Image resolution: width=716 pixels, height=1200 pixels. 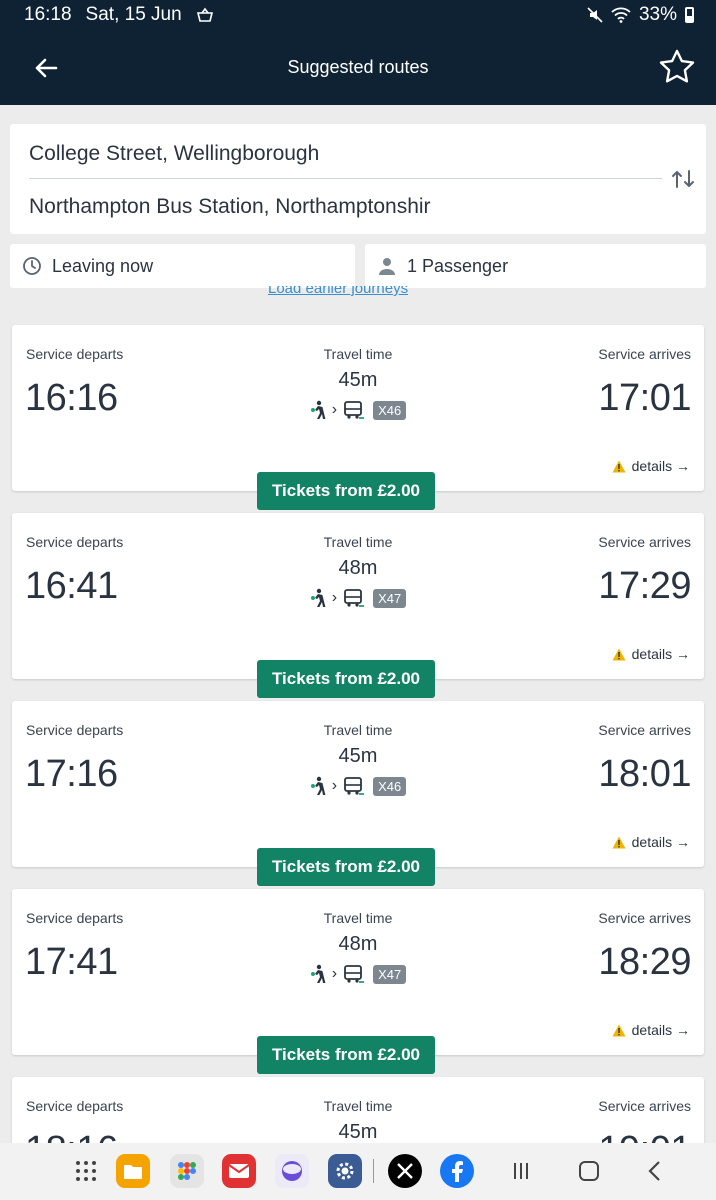 I want to click on page-title: Suggested routes, so click(x=358, y=67).